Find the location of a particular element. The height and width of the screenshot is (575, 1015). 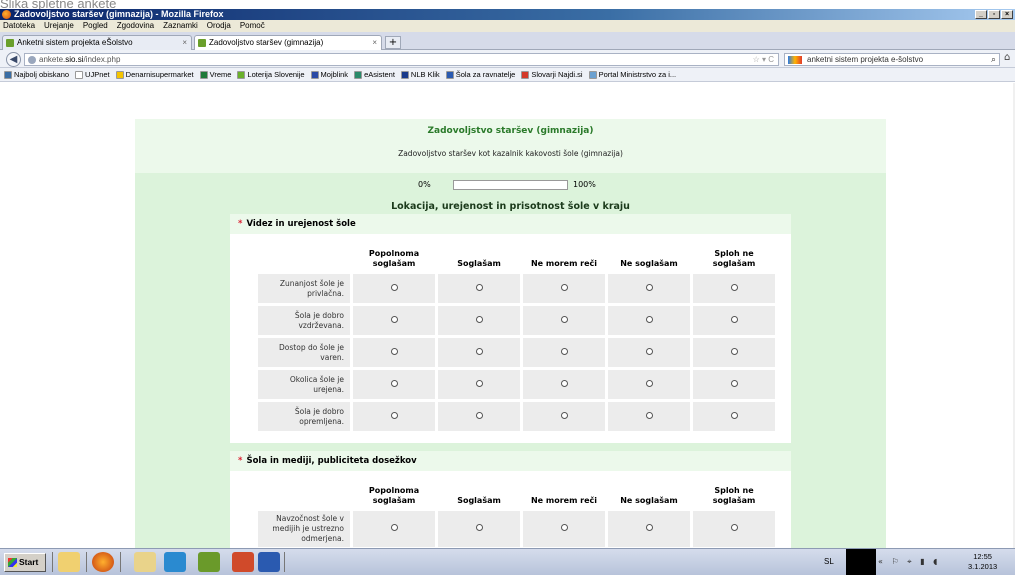

start-button: Start is located at coordinates (25, 562).